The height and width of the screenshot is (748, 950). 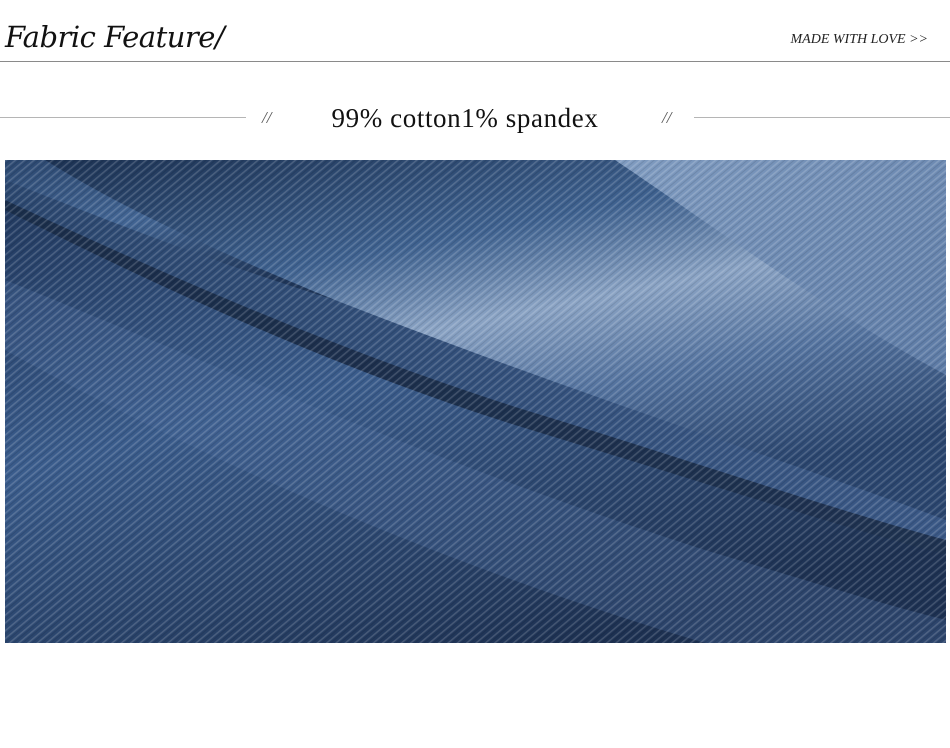 What do you see at coordinates (115, 37) in the screenshot?
I see `page-title: Fabric Feature/` at bounding box center [115, 37].